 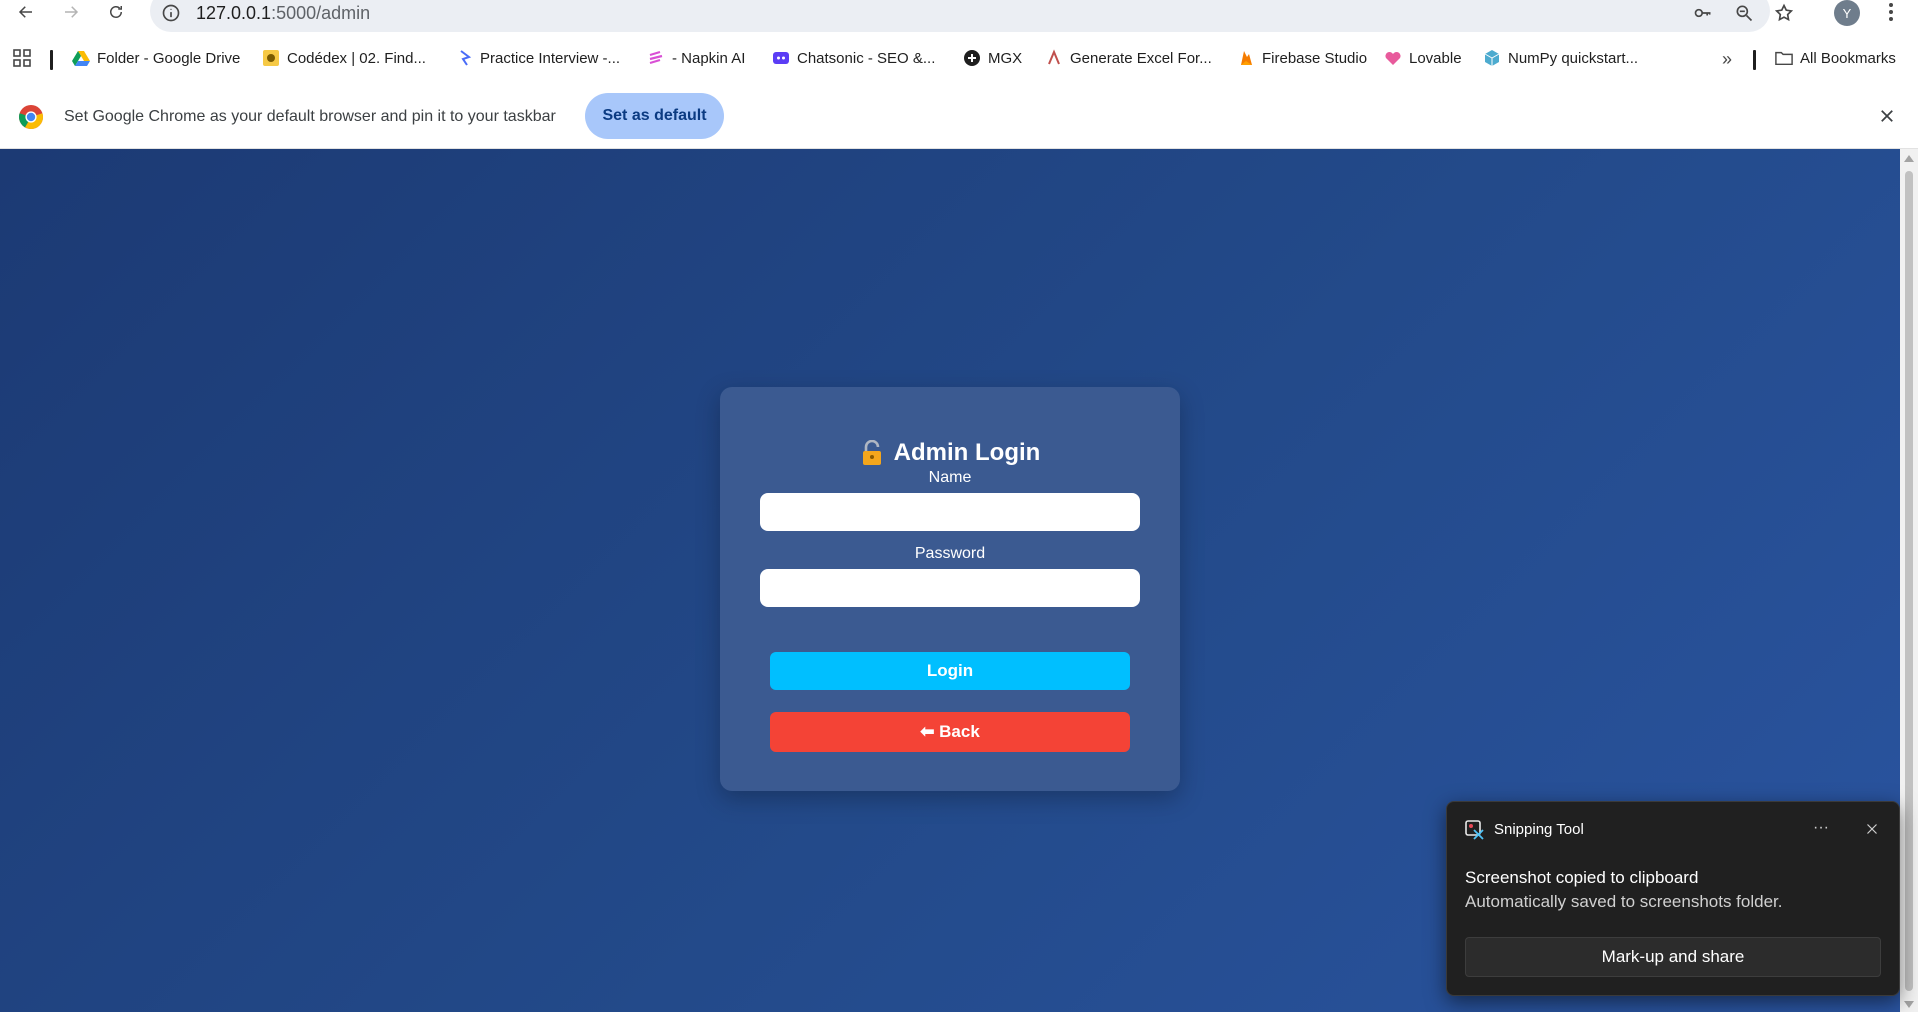 I want to click on browser-toolbar: 127.0.0.1:5000/admin Y, so click(x=959, y=16).